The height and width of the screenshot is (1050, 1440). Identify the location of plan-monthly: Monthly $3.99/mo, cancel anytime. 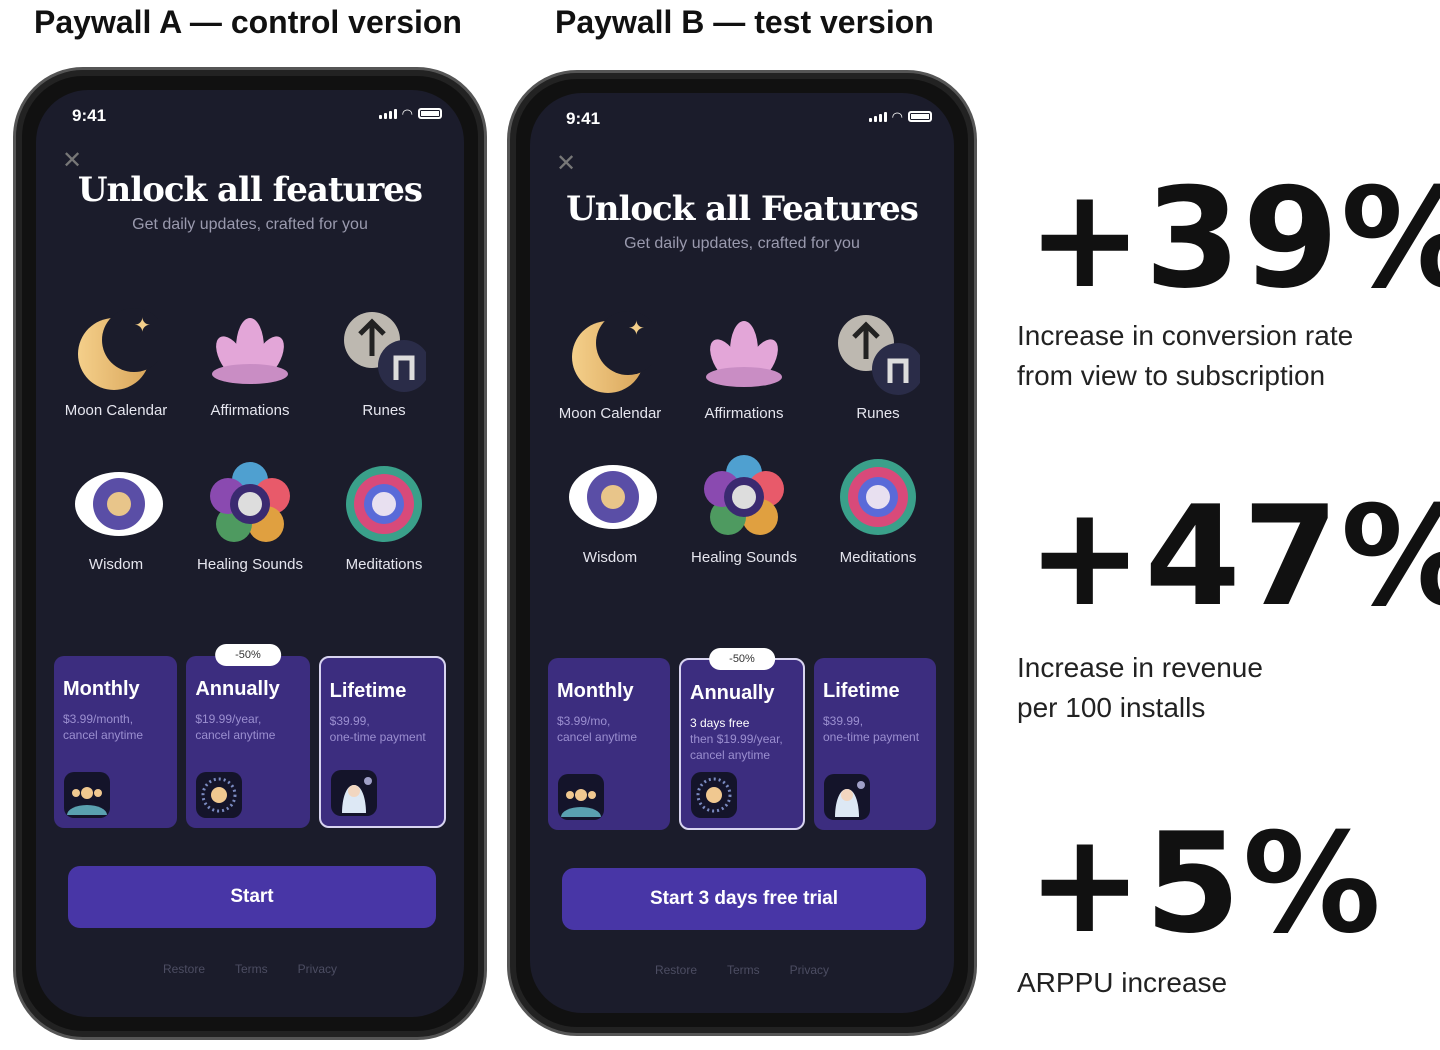
(609, 744).